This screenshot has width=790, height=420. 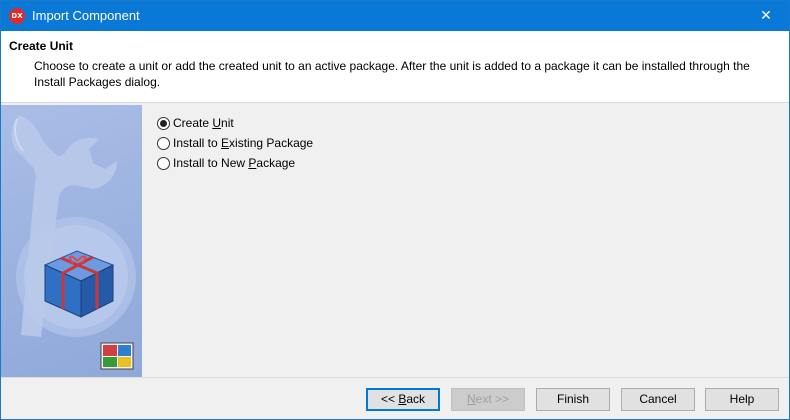 I want to click on option-install-new-package: Install to New Package, so click(x=235, y=163).